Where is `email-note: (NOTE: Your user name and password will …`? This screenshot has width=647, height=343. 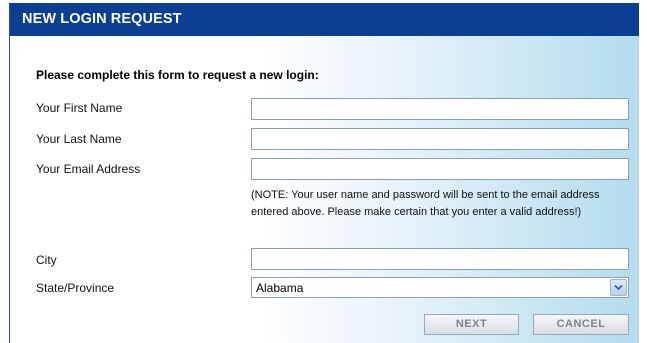 email-note: (NOTE: Your user name and password will … is located at coordinates (425, 203).